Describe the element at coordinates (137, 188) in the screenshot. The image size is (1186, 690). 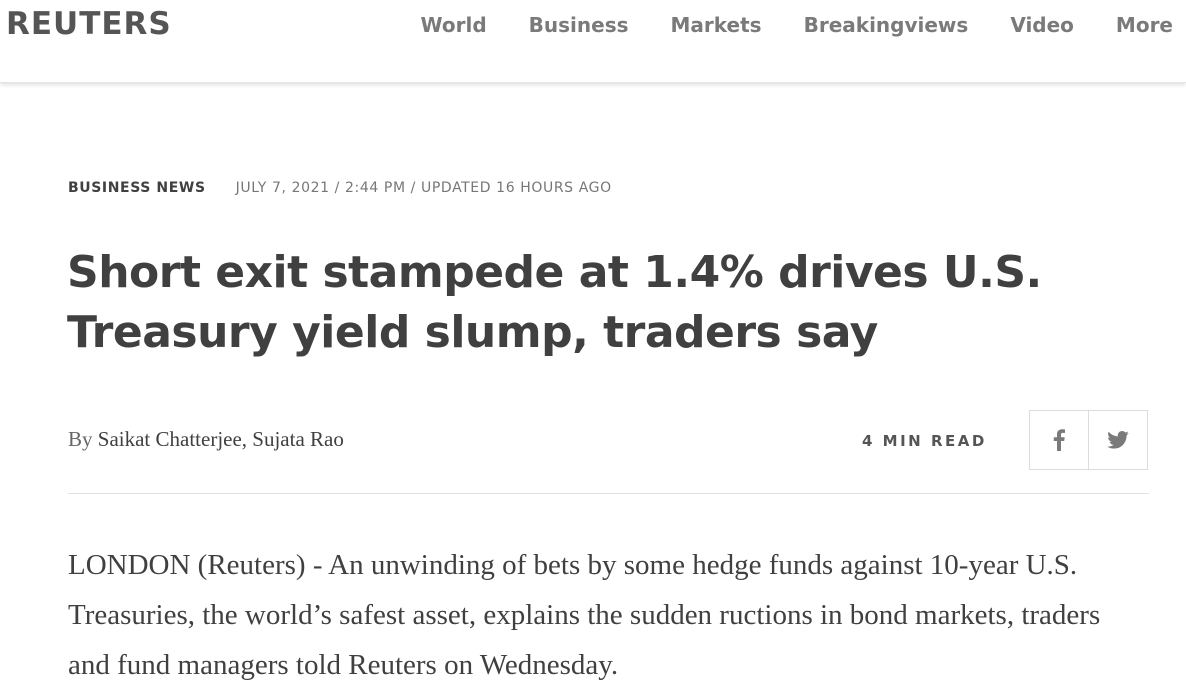
I see `section-label: BUSINESS NEWS` at that location.